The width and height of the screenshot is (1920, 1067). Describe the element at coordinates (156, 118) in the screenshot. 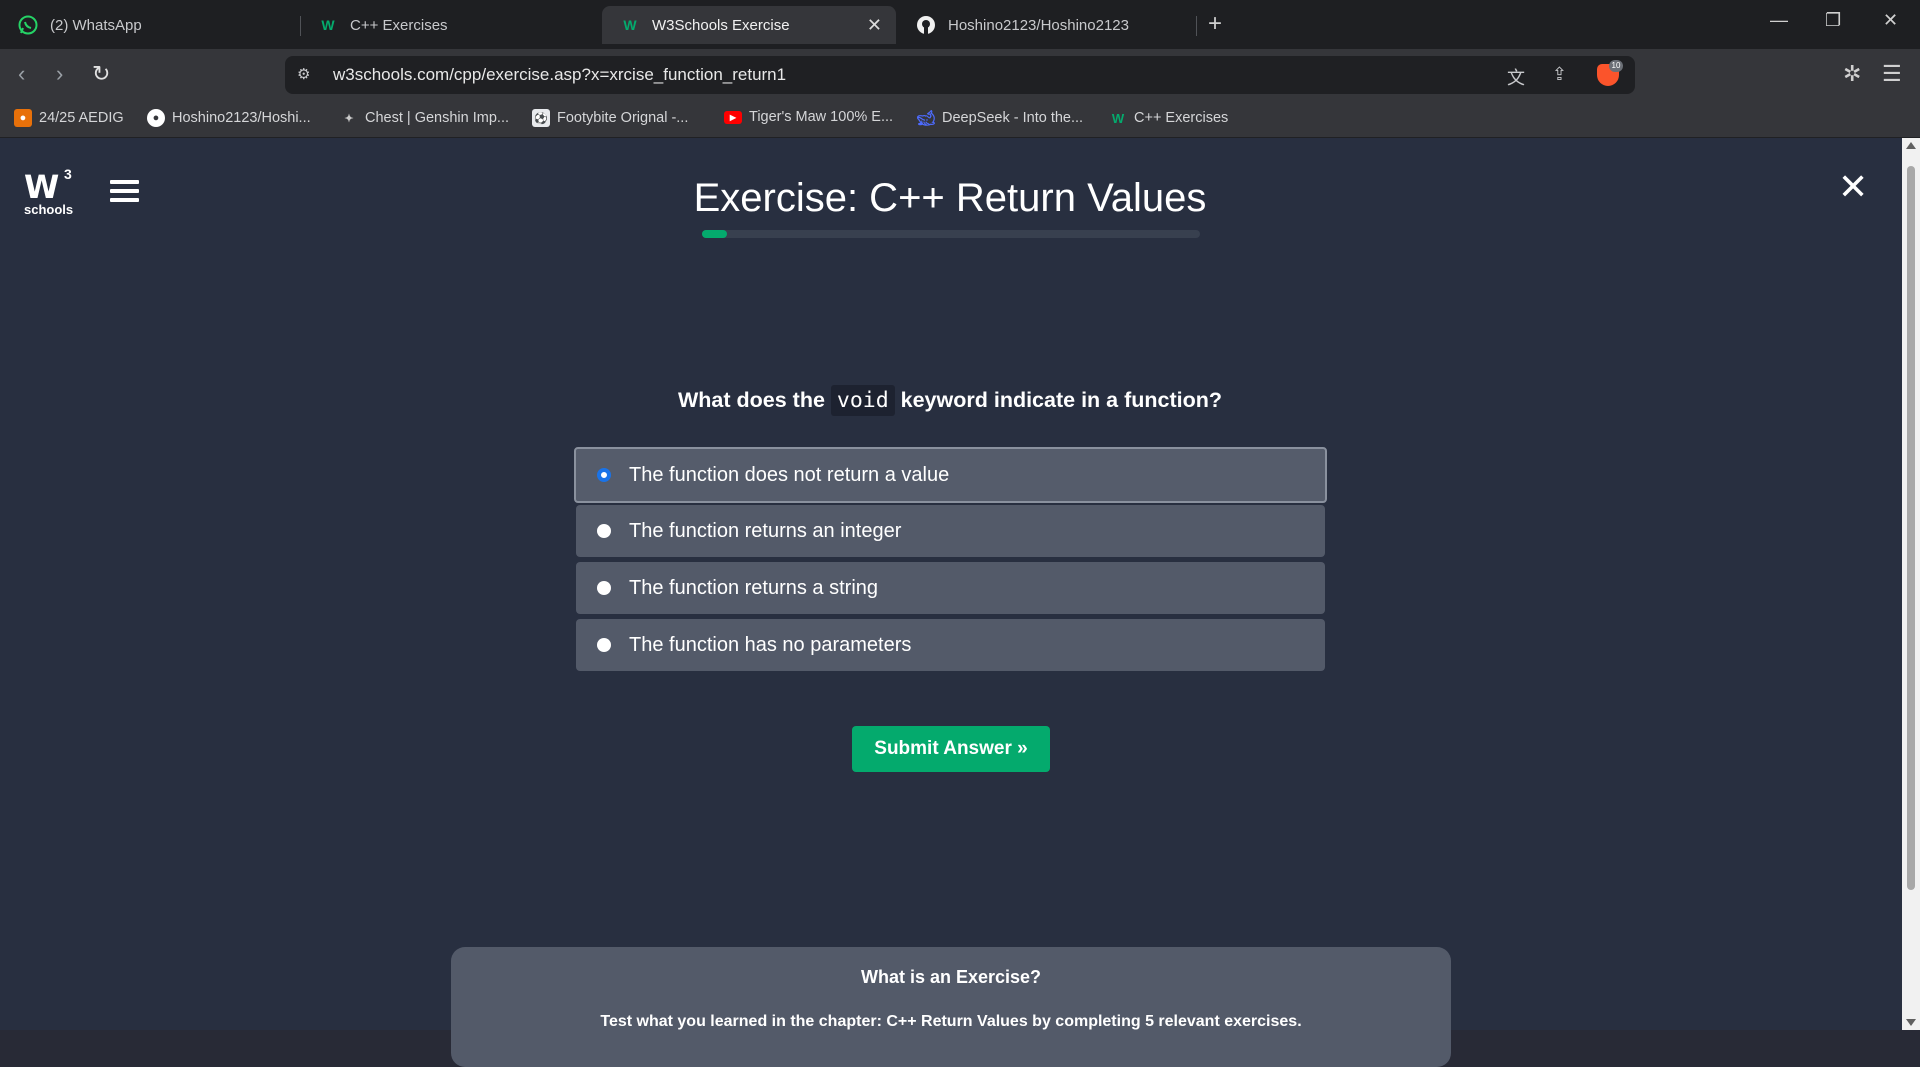

I see `github-icon: ●` at that location.